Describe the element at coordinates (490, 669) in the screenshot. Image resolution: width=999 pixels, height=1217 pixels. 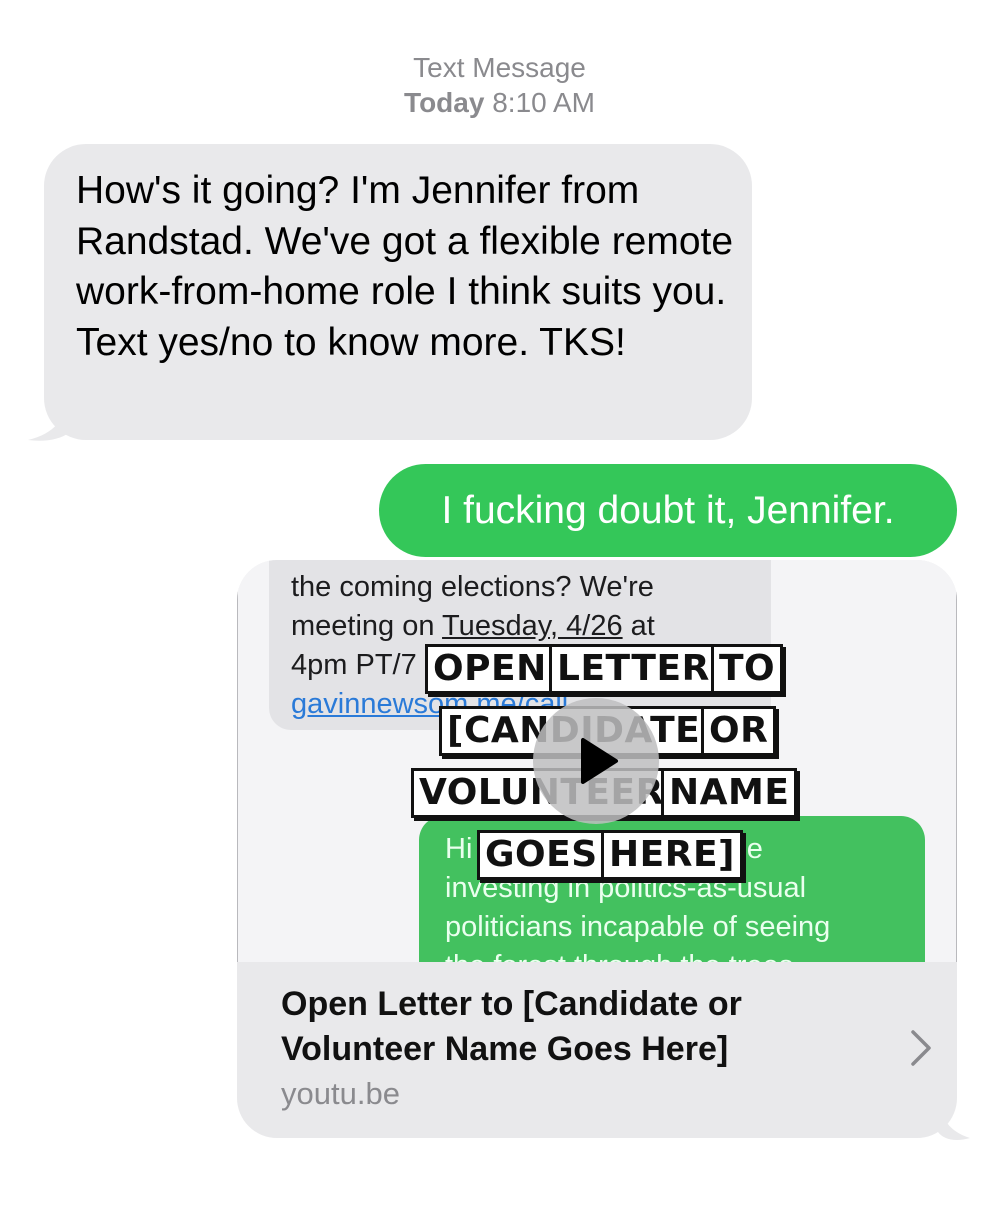
I see `overlay-title-word: OPEN` at that location.